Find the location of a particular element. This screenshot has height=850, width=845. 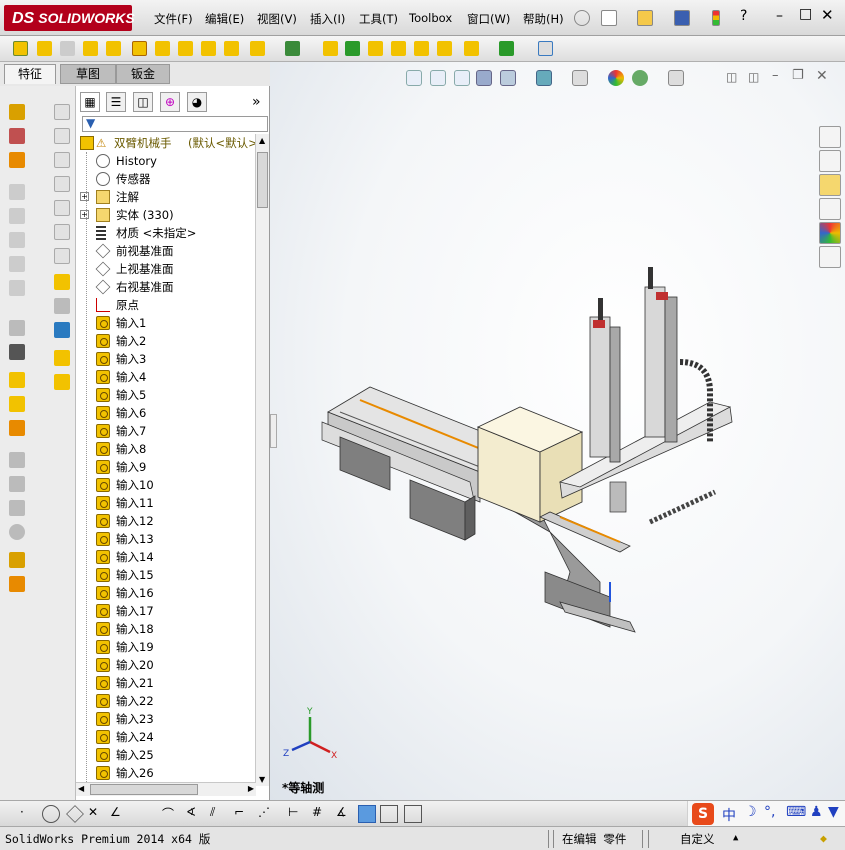

tree-horizontal-scroll-thumb is located at coordinates (144, 789).